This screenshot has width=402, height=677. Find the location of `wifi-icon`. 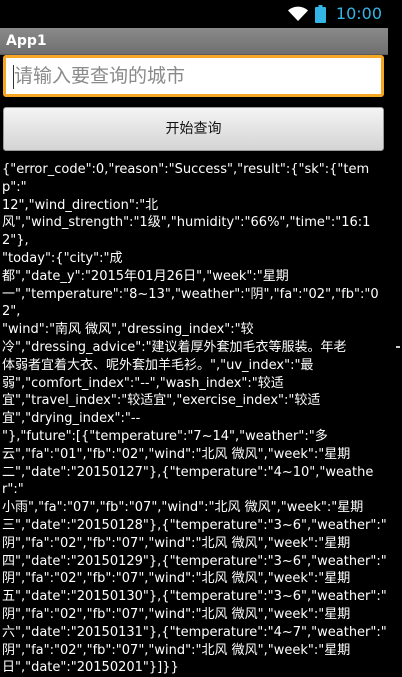

wifi-icon is located at coordinates (298, 14).